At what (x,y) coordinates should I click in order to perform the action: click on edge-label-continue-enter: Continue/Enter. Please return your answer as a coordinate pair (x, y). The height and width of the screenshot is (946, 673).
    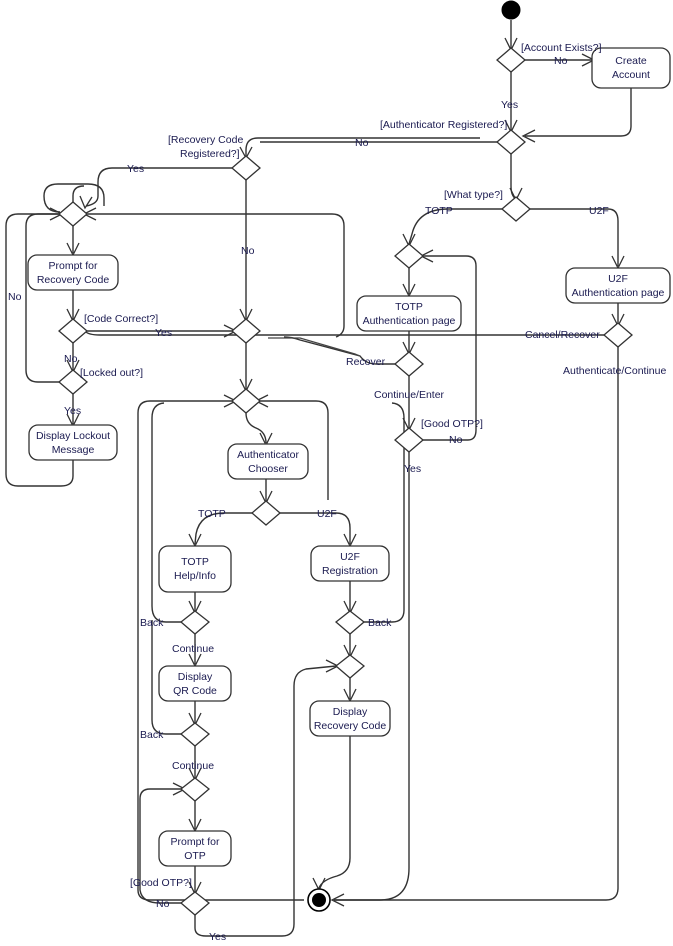
    Looking at the image, I should click on (409, 395).